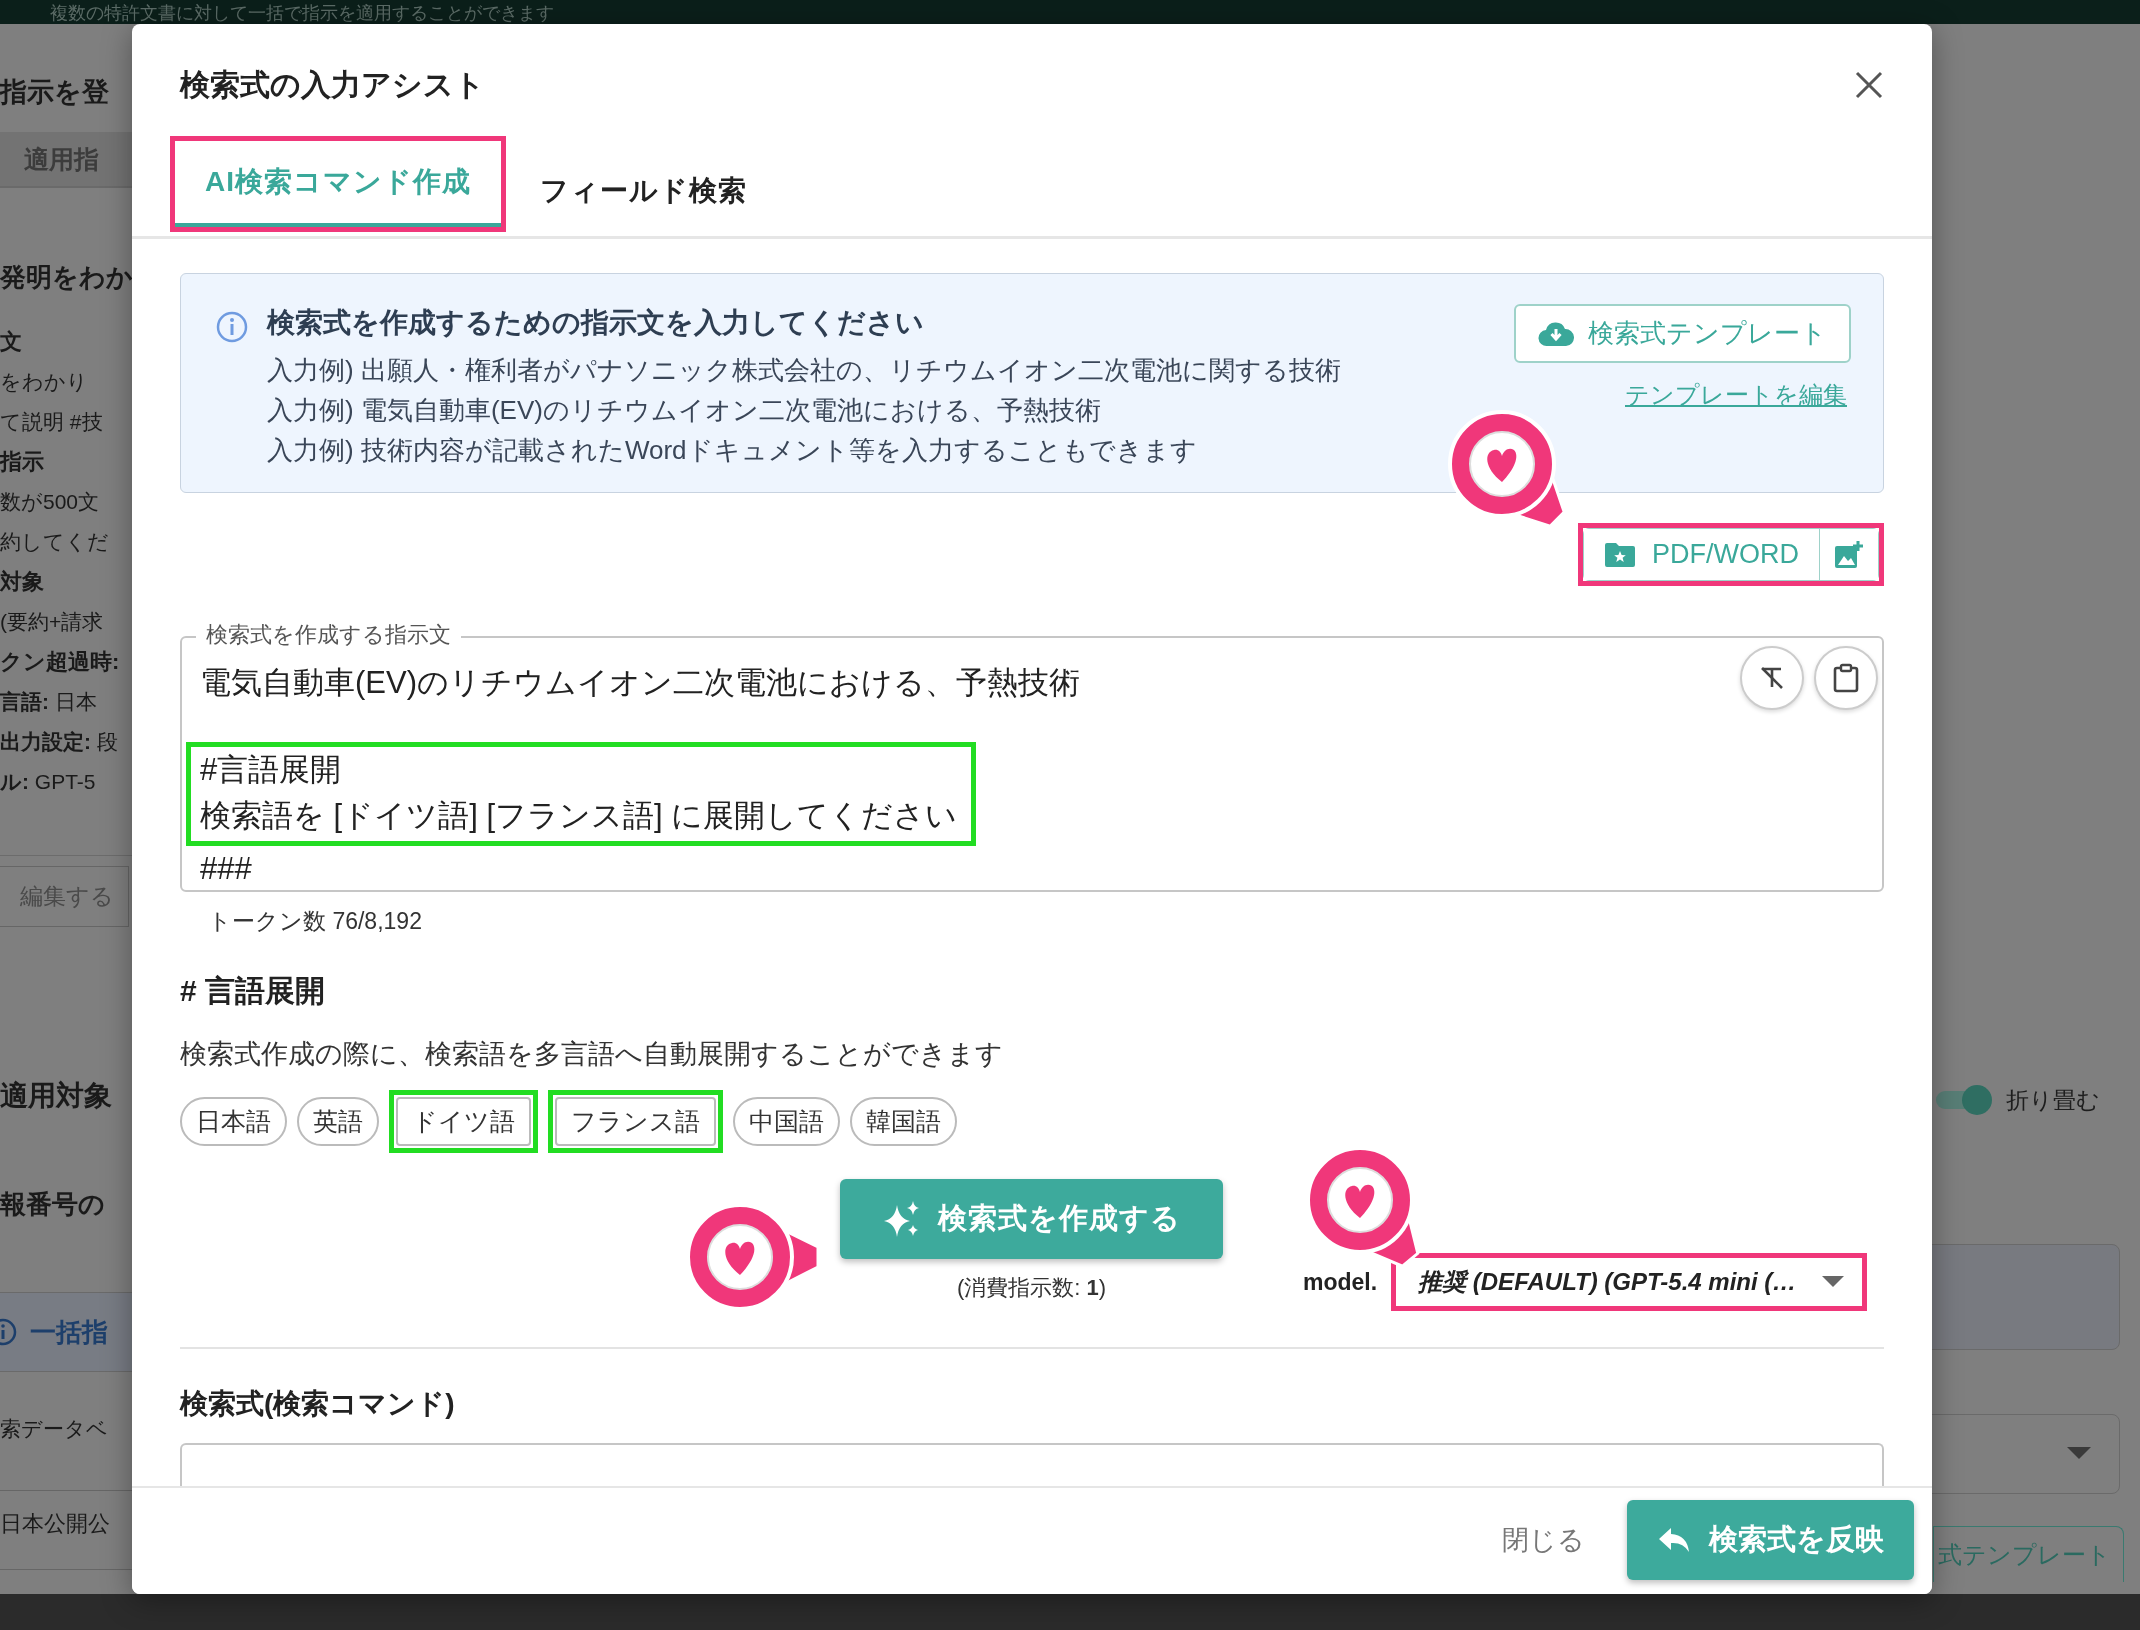 Image resolution: width=2140 pixels, height=1630 pixels. What do you see at coordinates (226, 869) in the screenshot?
I see `text-line: ###` at bounding box center [226, 869].